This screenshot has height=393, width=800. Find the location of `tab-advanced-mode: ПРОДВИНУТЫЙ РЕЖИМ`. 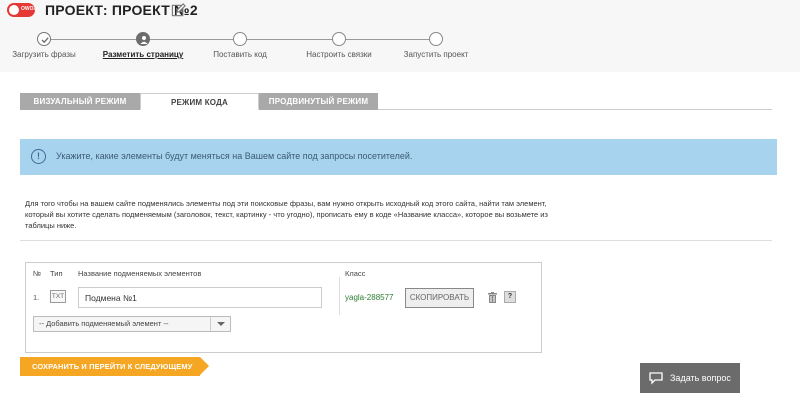

tab-advanced-mode: ПРОДВИНУТЫЙ РЕЖИМ is located at coordinates (318, 101).